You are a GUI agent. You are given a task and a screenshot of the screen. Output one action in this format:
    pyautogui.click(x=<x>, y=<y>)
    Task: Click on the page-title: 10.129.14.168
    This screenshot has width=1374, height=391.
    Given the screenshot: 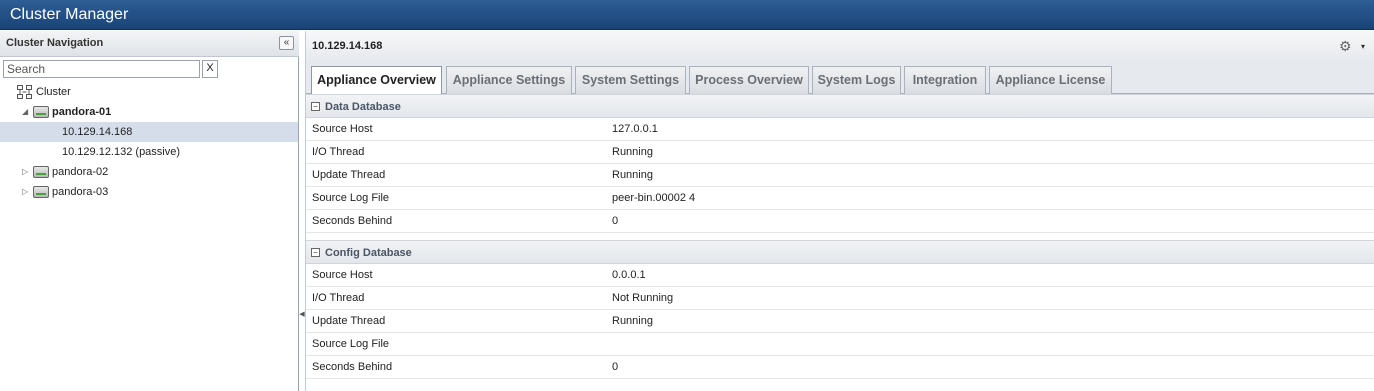 What is the action you would take?
    pyautogui.click(x=347, y=46)
    